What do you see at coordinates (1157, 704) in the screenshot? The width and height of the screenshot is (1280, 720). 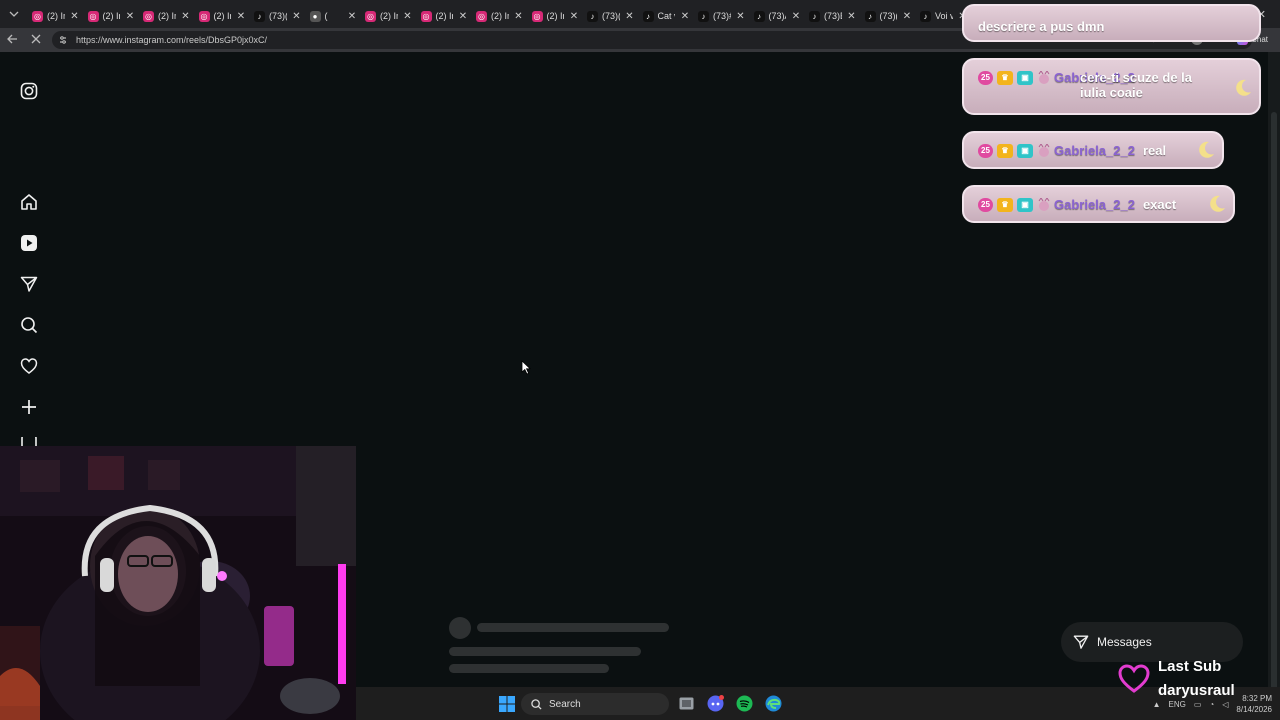 I see `tray-chevron-up-icon: ▲` at bounding box center [1157, 704].